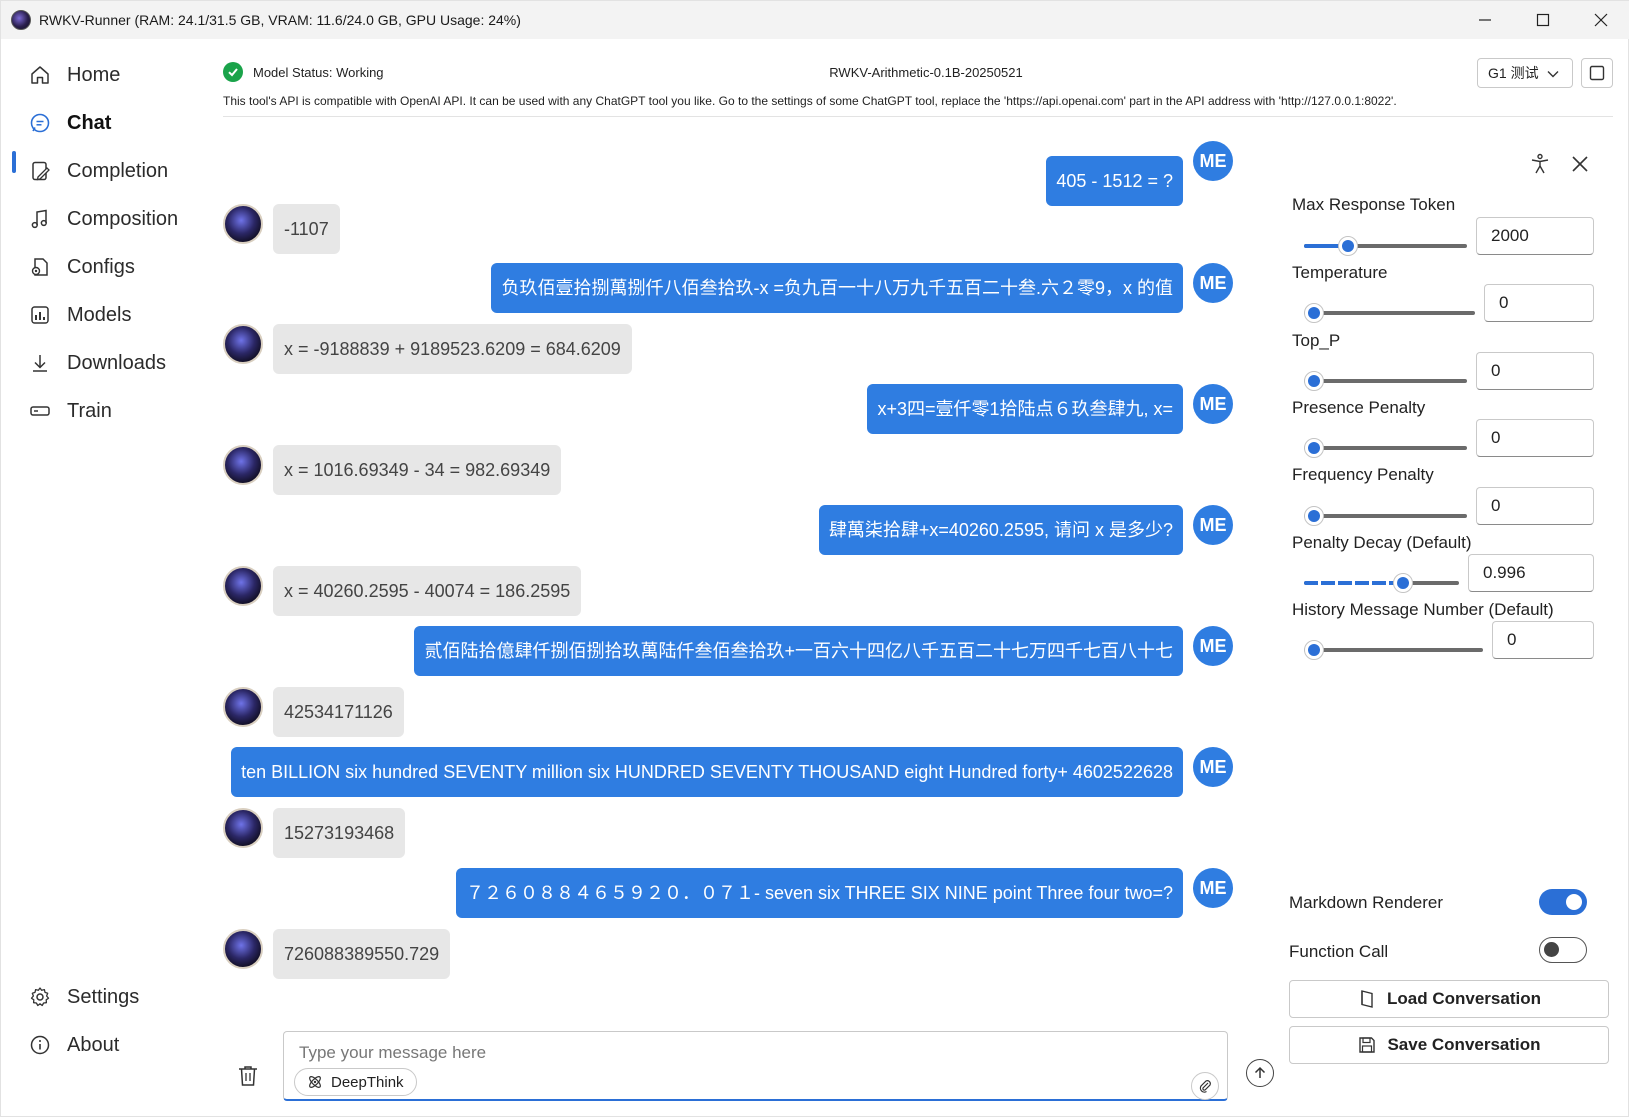  I want to click on sidebar-item-settings: Settings, so click(108, 997).